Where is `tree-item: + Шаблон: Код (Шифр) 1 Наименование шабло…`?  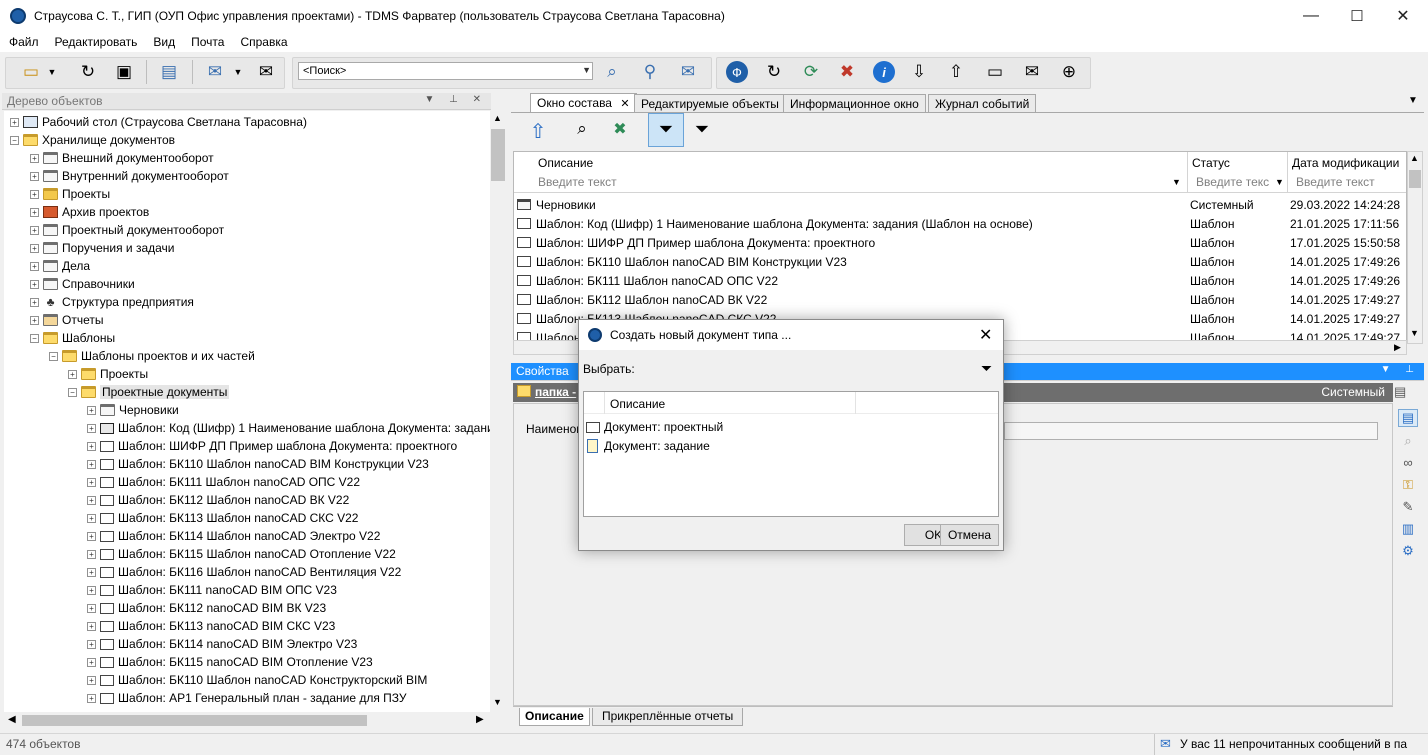 tree-item: + Шаблон: Код (Шифр) 1 Наименование шабло… is located at coordinates (288, 428).